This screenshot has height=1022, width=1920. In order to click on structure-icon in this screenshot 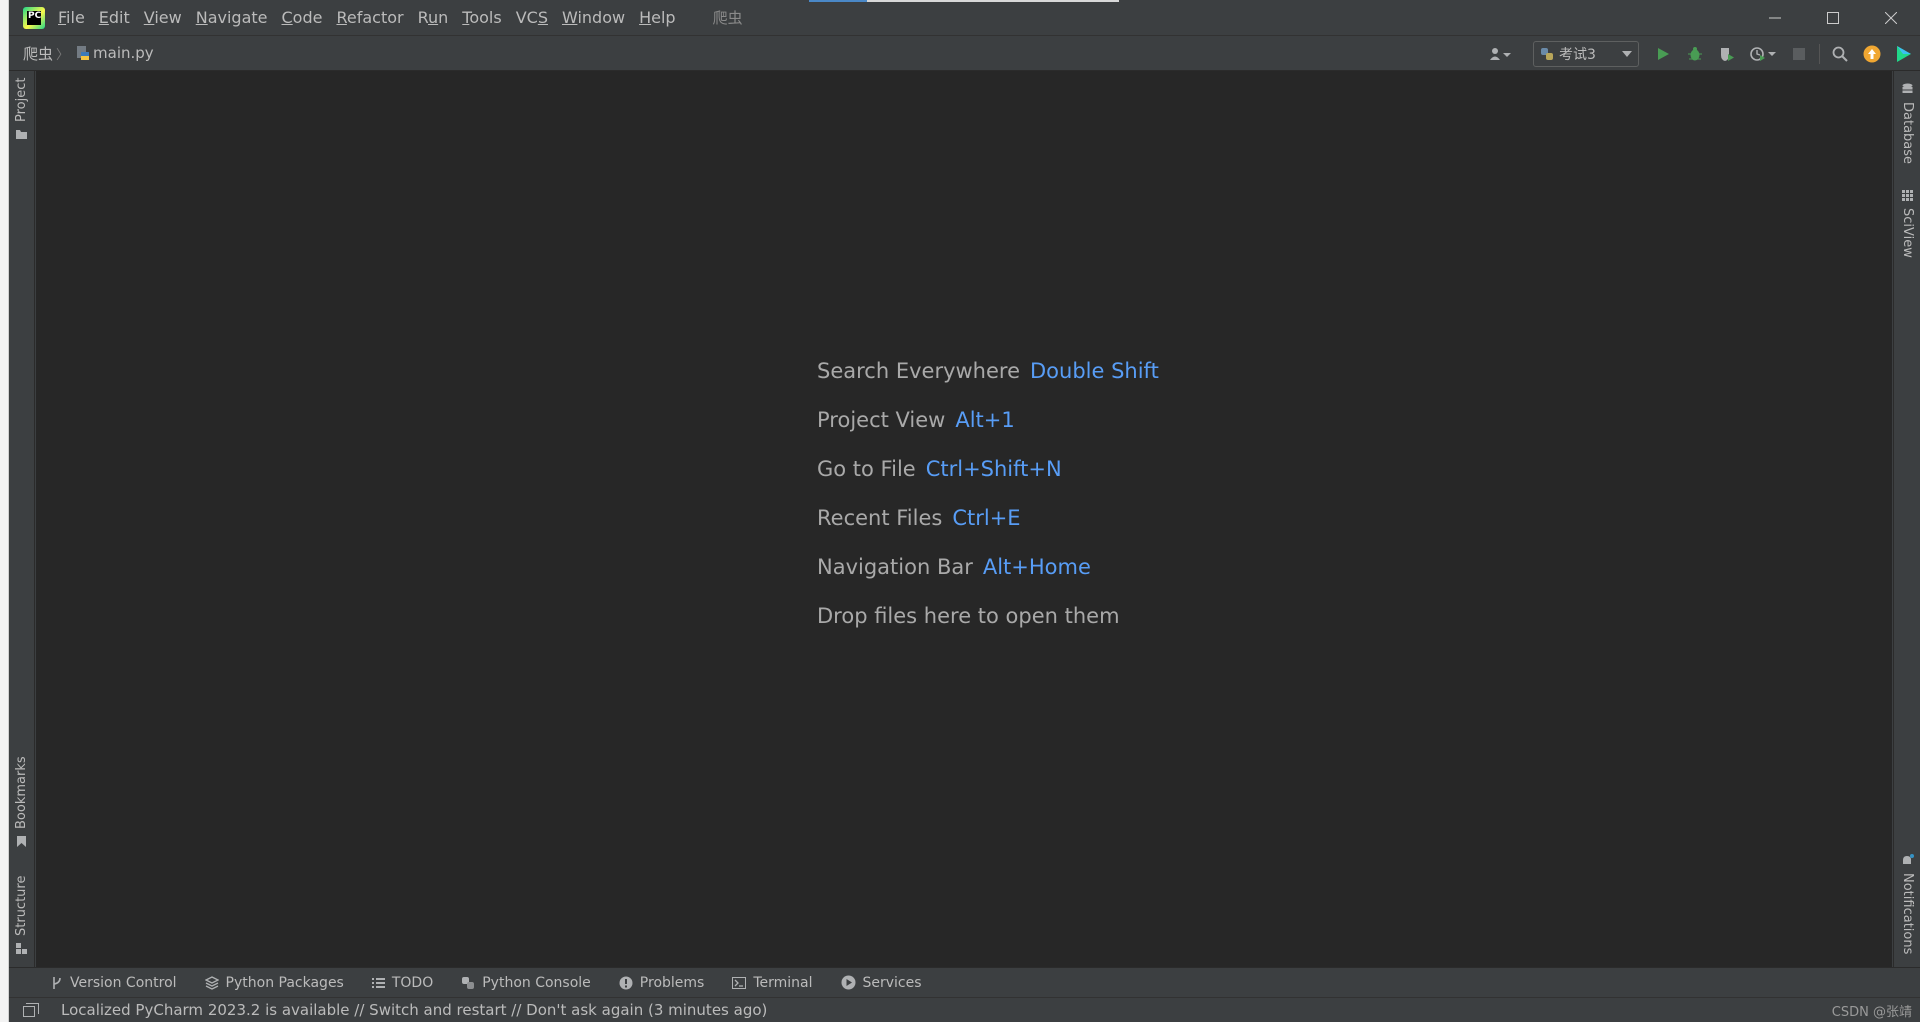, I will do `click(21, 948)`.